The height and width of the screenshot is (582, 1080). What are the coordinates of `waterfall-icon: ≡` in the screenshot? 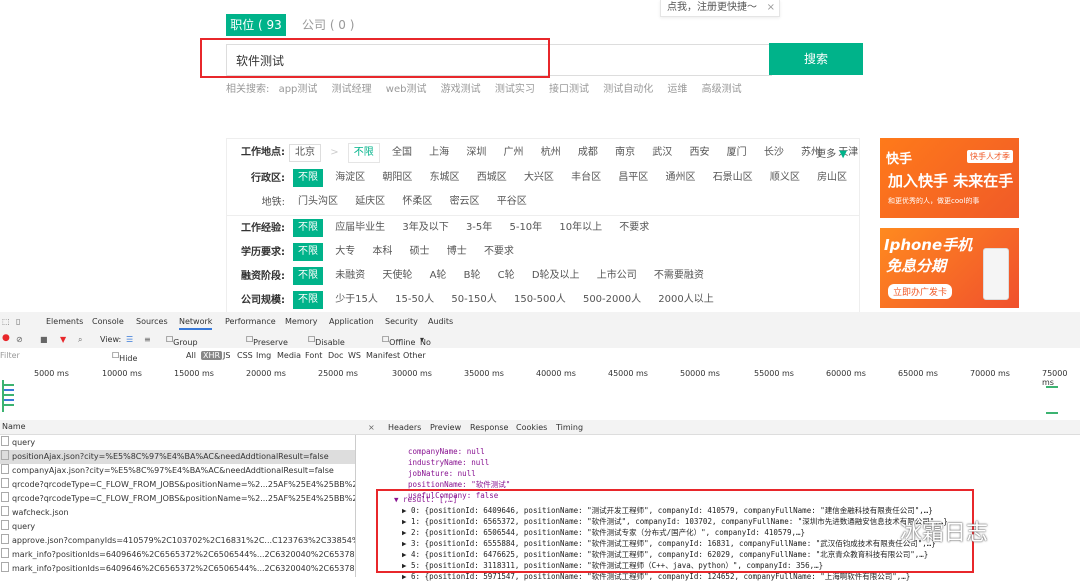 It's located at (147, 339).